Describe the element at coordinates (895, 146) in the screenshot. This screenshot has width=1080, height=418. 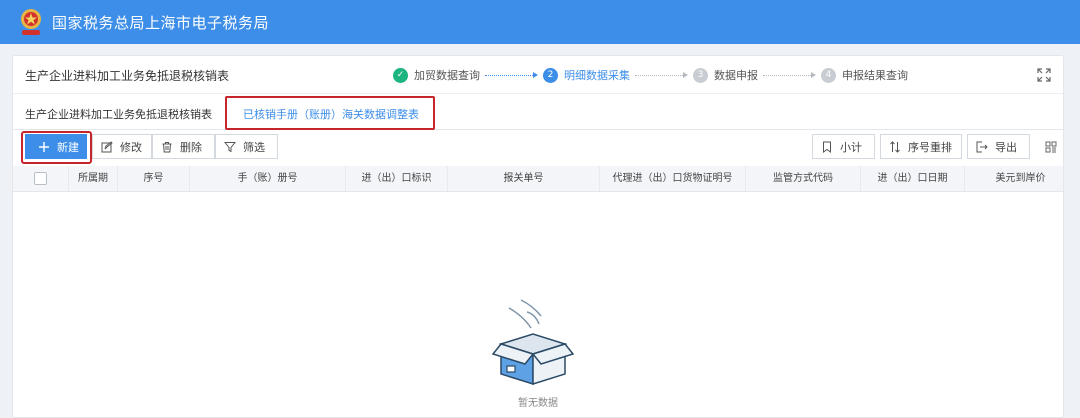
I see `sort-icon` at that location.